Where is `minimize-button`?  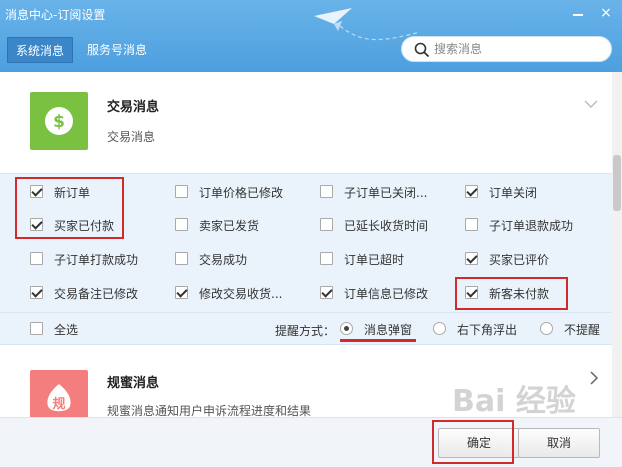 minimize-button is located at coordinates (578, 13).